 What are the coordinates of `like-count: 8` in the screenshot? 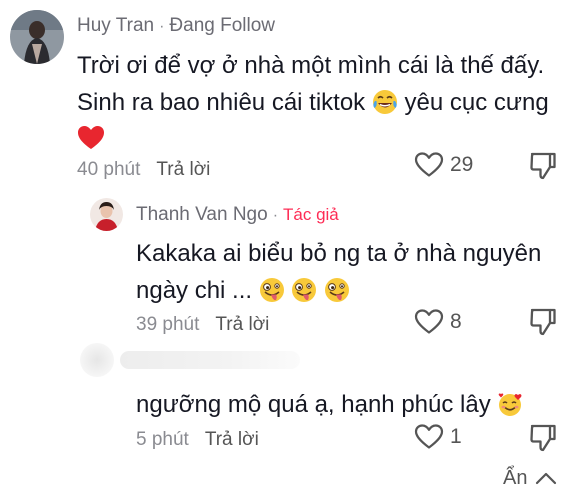 It's located at (456, 321).